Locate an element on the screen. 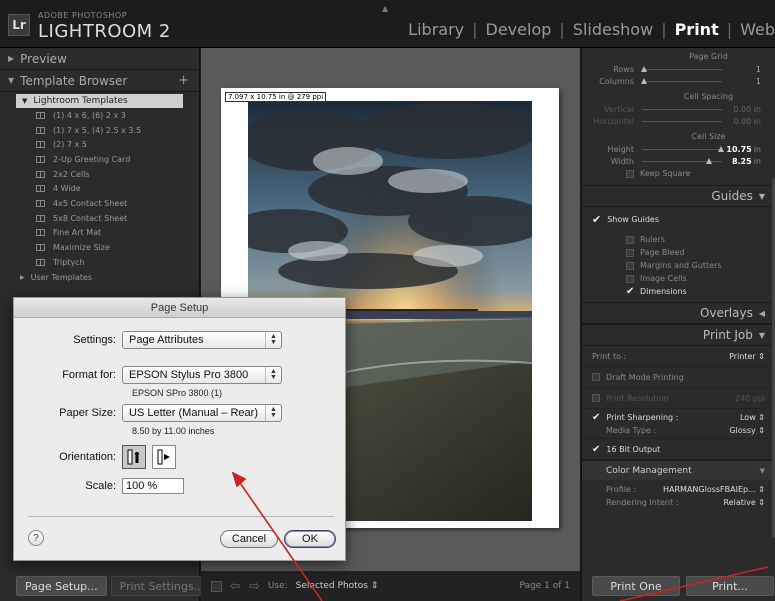 The height and width of the screenshot is (601, 775). rendering-value: Relative ⇕ is located at coordinates (744, 502).